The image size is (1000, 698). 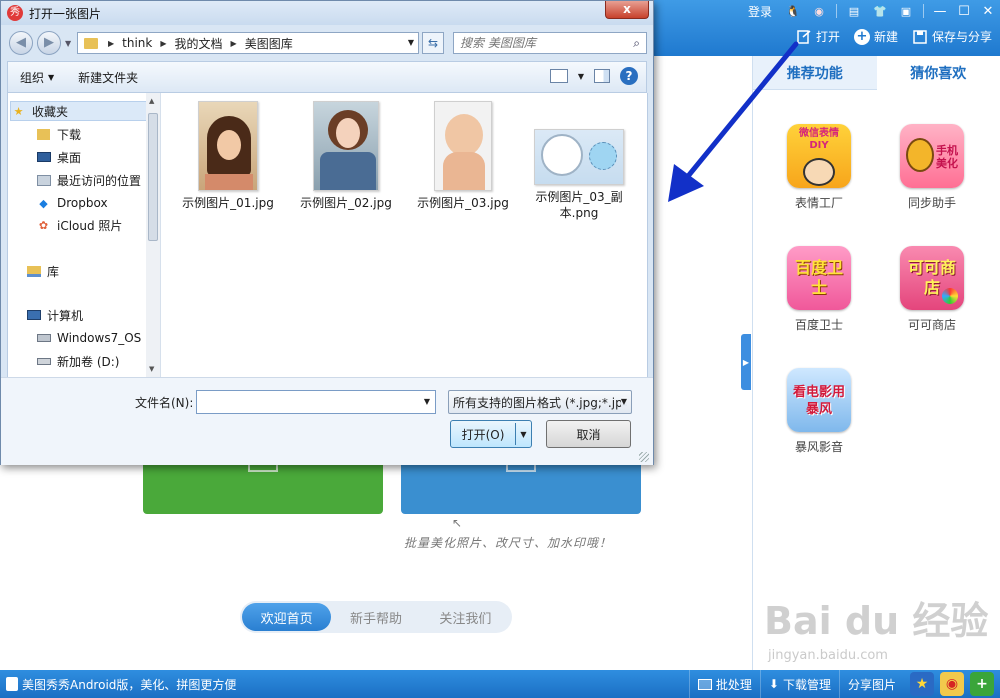 I want to click on nav-drive-c: Windows7_OS (, so click(x=93, y=338).